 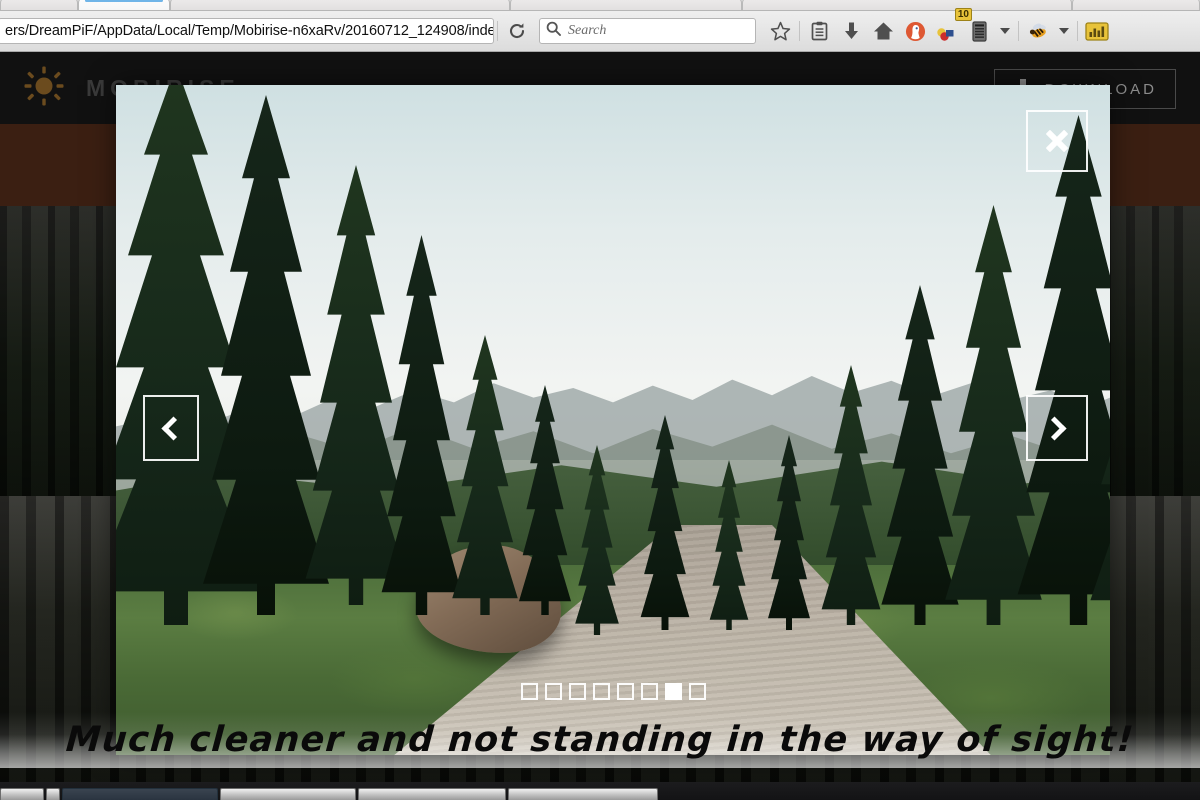 What do you see at coordinates (883, 31) in the screenshot?
I see `home-icon` at bounding box center [883, 31].